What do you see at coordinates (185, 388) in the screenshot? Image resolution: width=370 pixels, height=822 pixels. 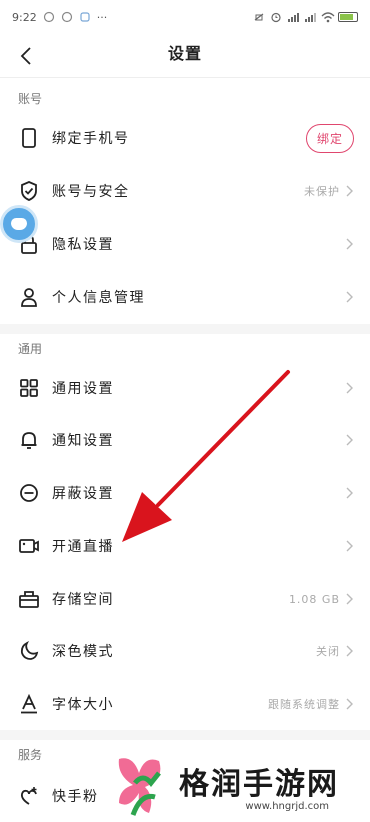 I see `row-general-settings: 通用设置` at bounding box center [185, 388].